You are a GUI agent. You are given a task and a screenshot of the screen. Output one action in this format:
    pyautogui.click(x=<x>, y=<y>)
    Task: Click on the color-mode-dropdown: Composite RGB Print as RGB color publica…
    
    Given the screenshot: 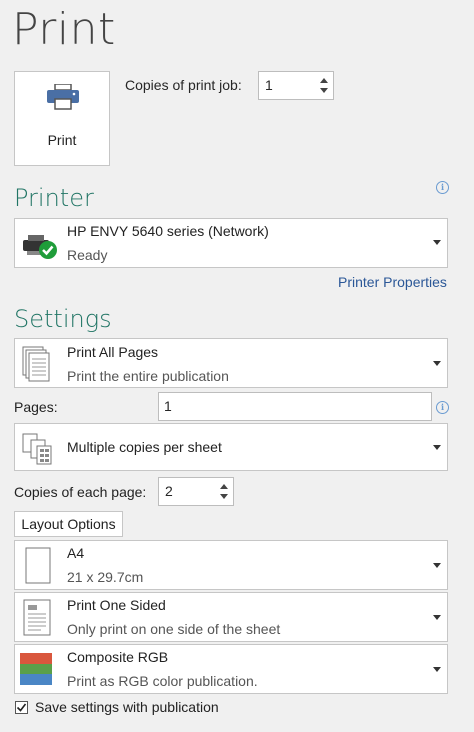 What is the action you would take?
    pyautogui.click(x=231, y=669)
    